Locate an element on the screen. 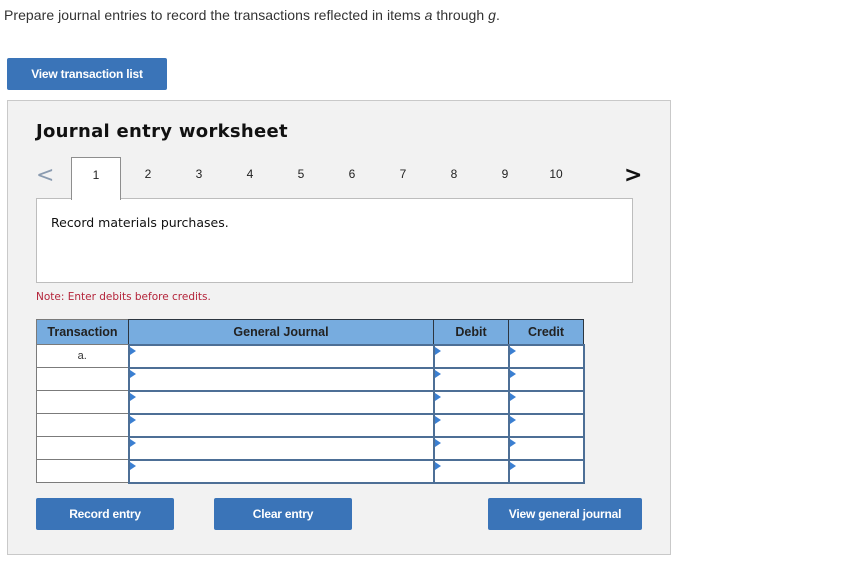 This screenshot has height=586, width=855. tab-label: 10 is located at coordinates (556, 174).